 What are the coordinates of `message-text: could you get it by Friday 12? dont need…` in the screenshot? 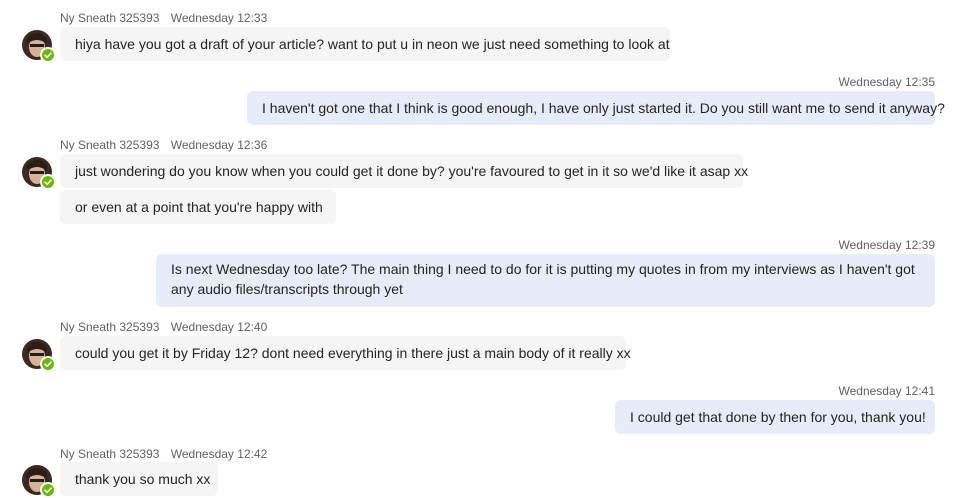 It's located at (353, 353).